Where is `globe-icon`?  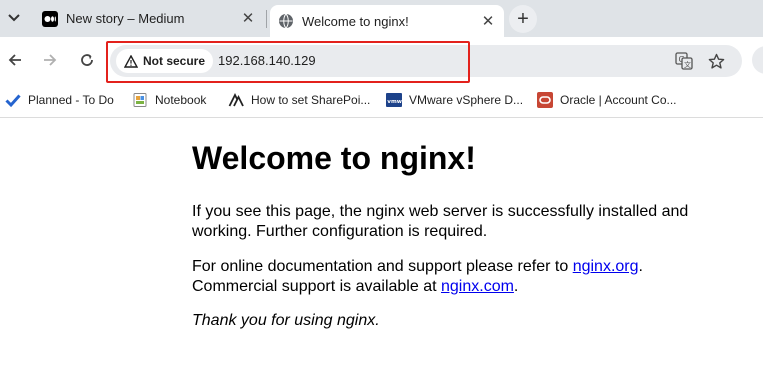
globe-icon is located at coordinates (286, 21).